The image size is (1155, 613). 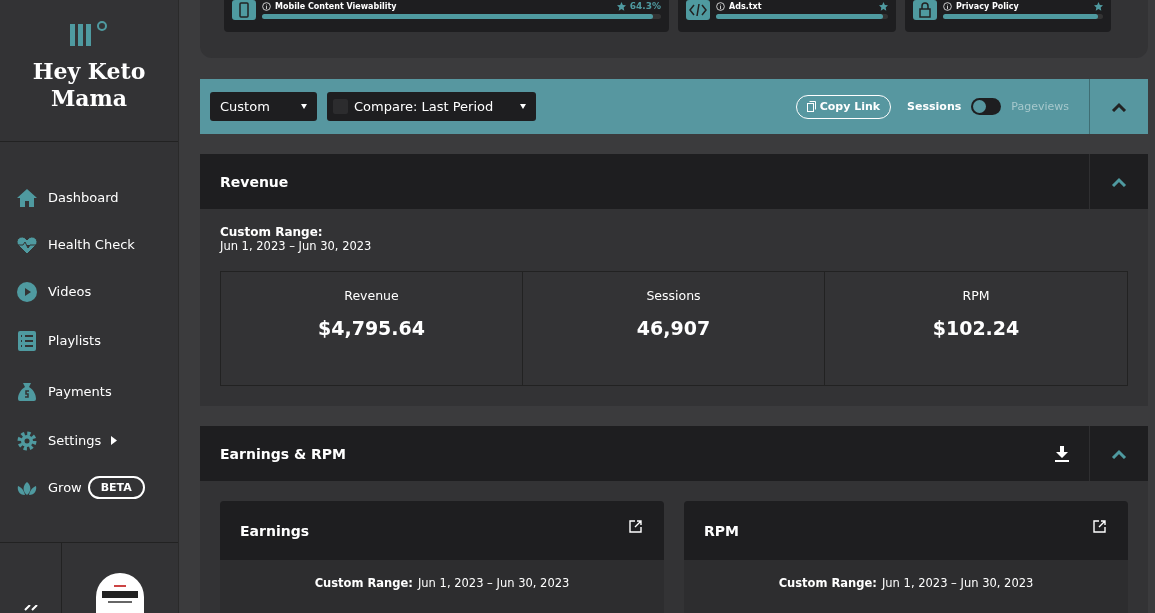 What do you see at coordinates (30, 608) in the screenshot?
I see `collapse-icon` at bounding box center [30, 608].